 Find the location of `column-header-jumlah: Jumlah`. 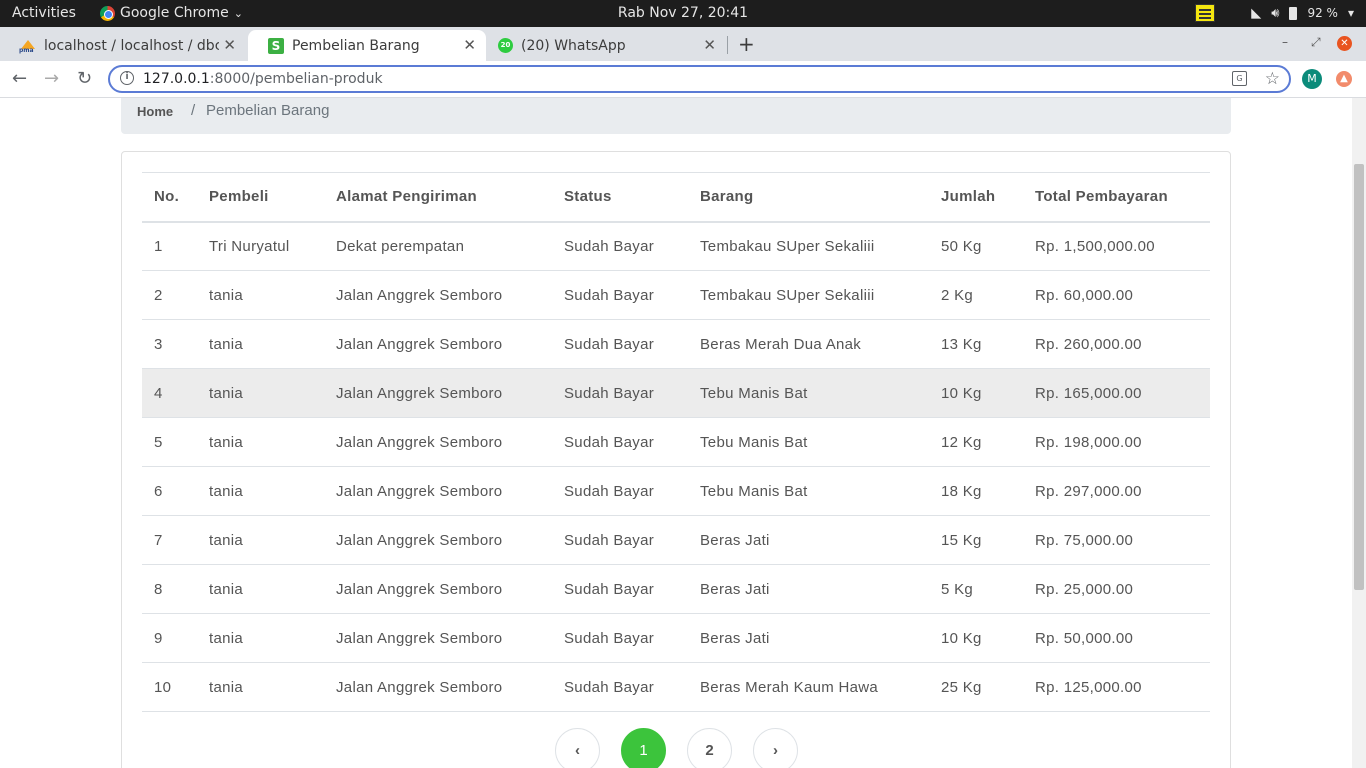

column-header-jumlah: Jumlah is located at coordinates (968, 197).